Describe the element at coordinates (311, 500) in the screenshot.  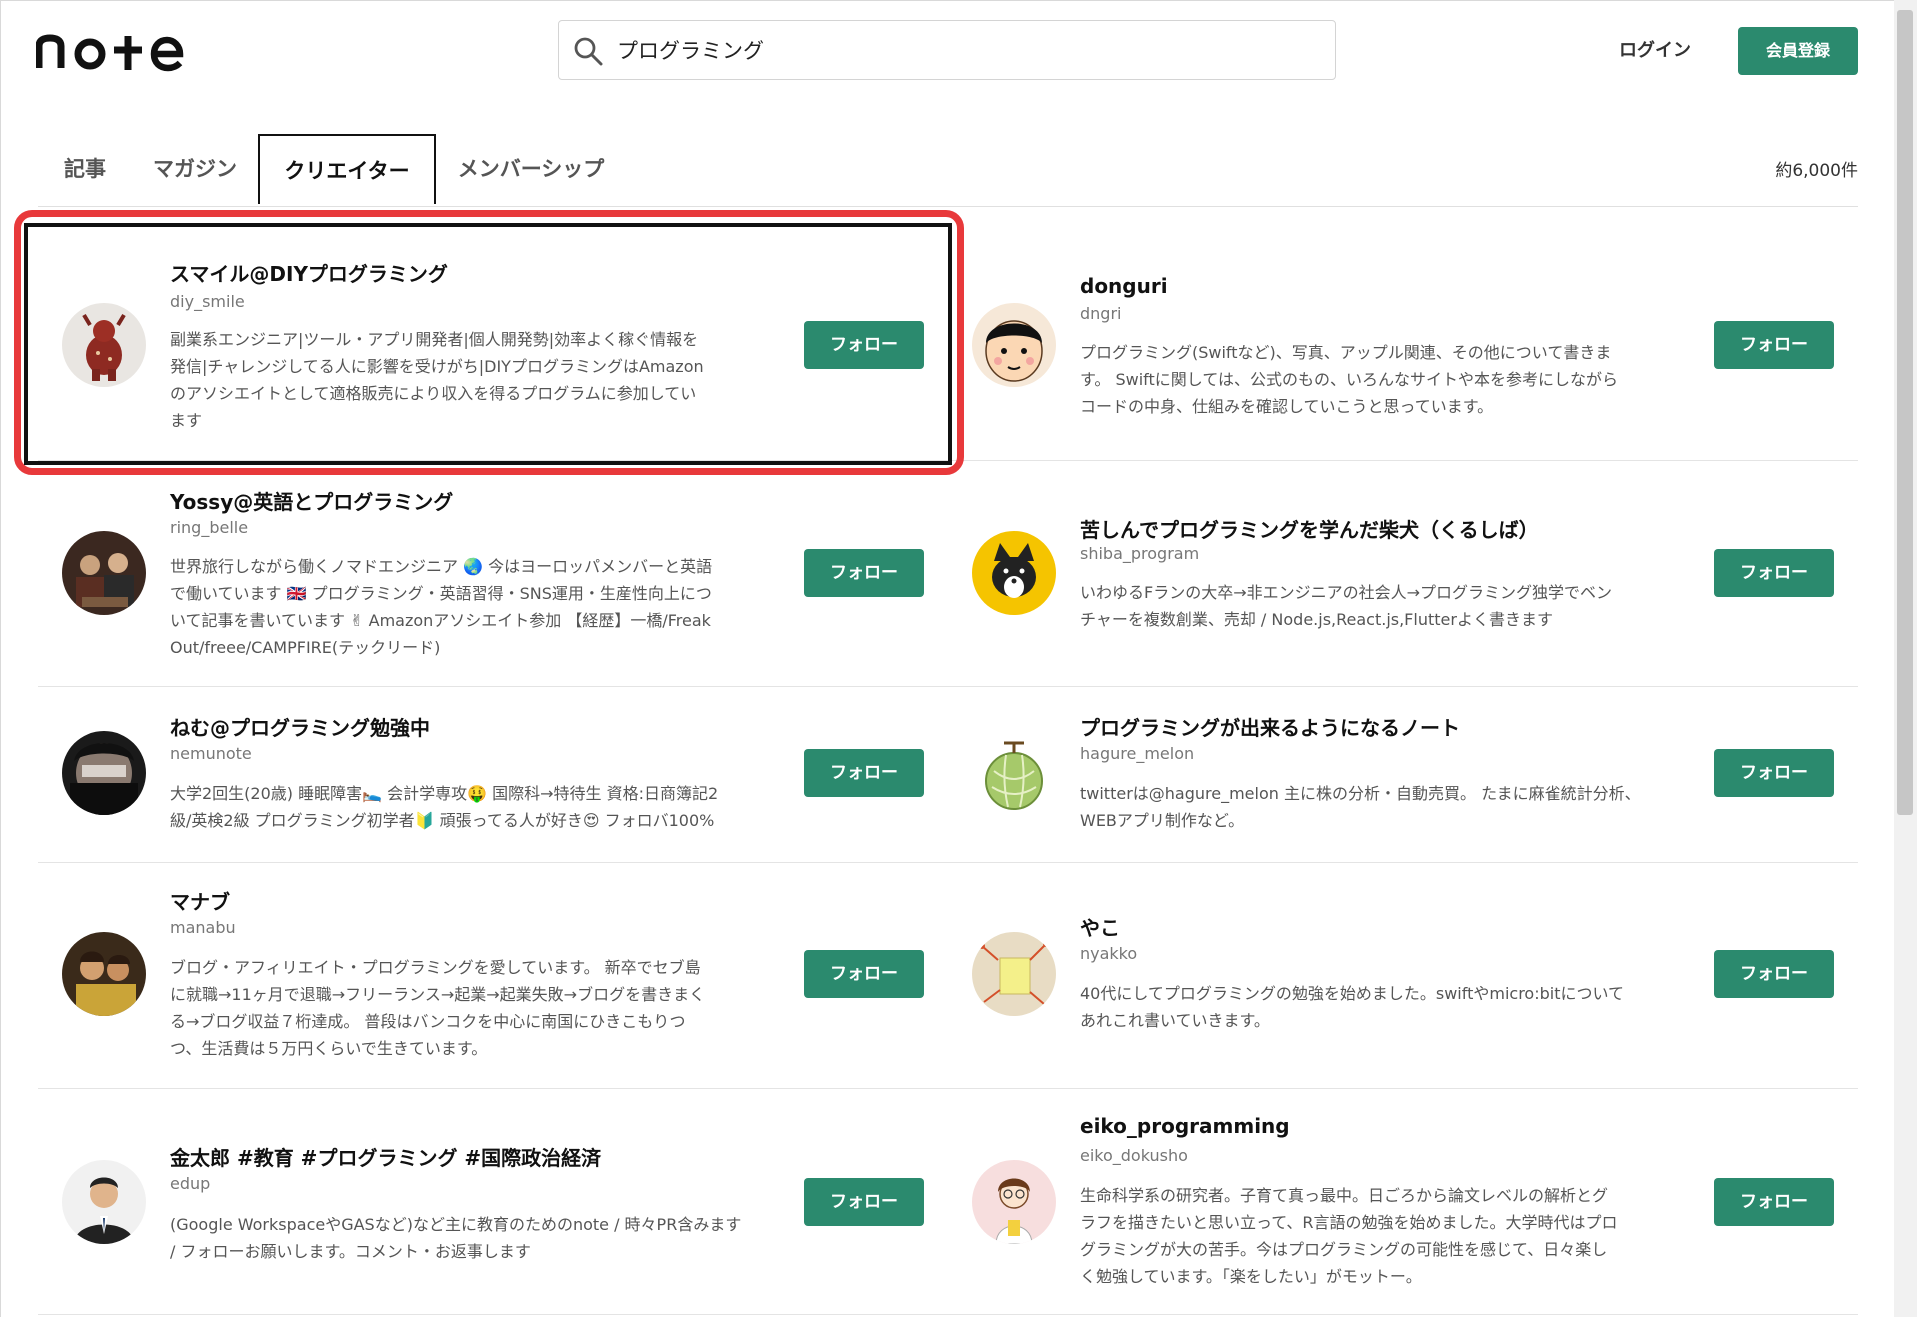
I see `creator-name: Yossy@英語とプログラミング` at that location.